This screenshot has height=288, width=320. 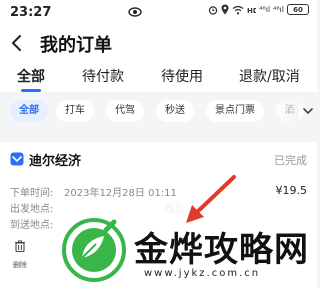 I want to click on eye-icon, so click(x=135, y=12).